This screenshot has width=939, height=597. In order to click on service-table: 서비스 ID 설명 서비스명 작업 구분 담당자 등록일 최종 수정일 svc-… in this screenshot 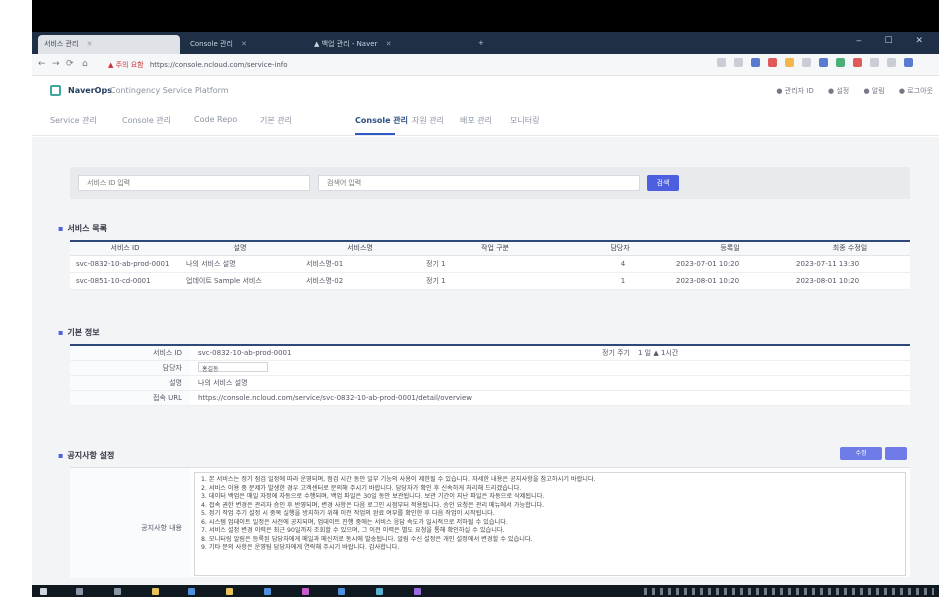, I will do `click(490, 265)`.